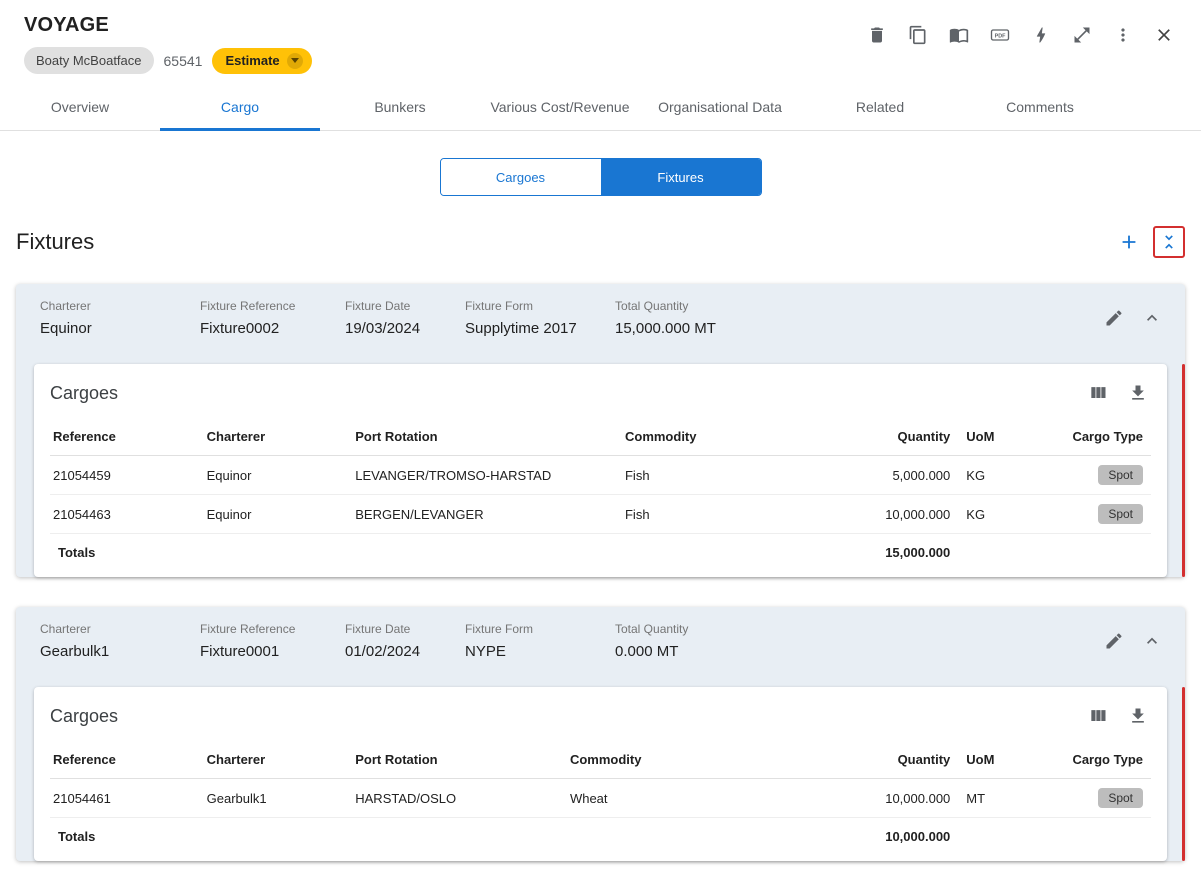 This screenshot has width=1201, height=874. I want to click on fixture-reference-field: Fixture Reference Fixture0001, so click(272, 641).